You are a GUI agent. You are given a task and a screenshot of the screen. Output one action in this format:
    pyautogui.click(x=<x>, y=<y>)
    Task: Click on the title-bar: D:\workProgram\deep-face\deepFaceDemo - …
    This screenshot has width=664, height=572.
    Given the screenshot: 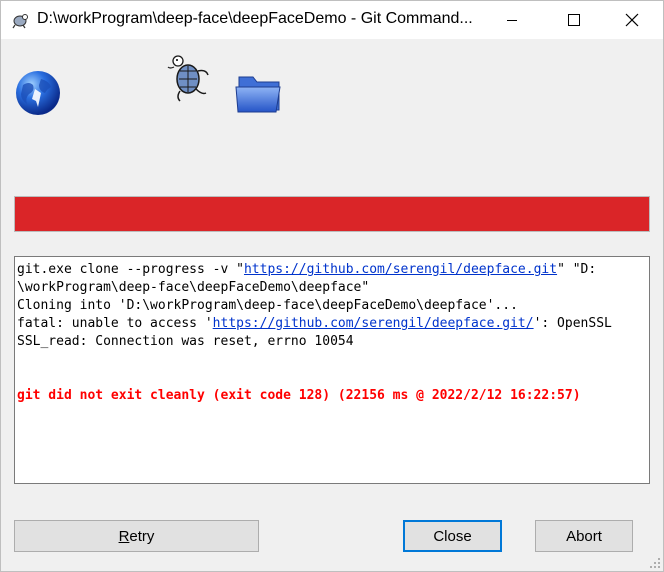 What is the action you would take?
    pyautogui.click(x=332, y=20)
    